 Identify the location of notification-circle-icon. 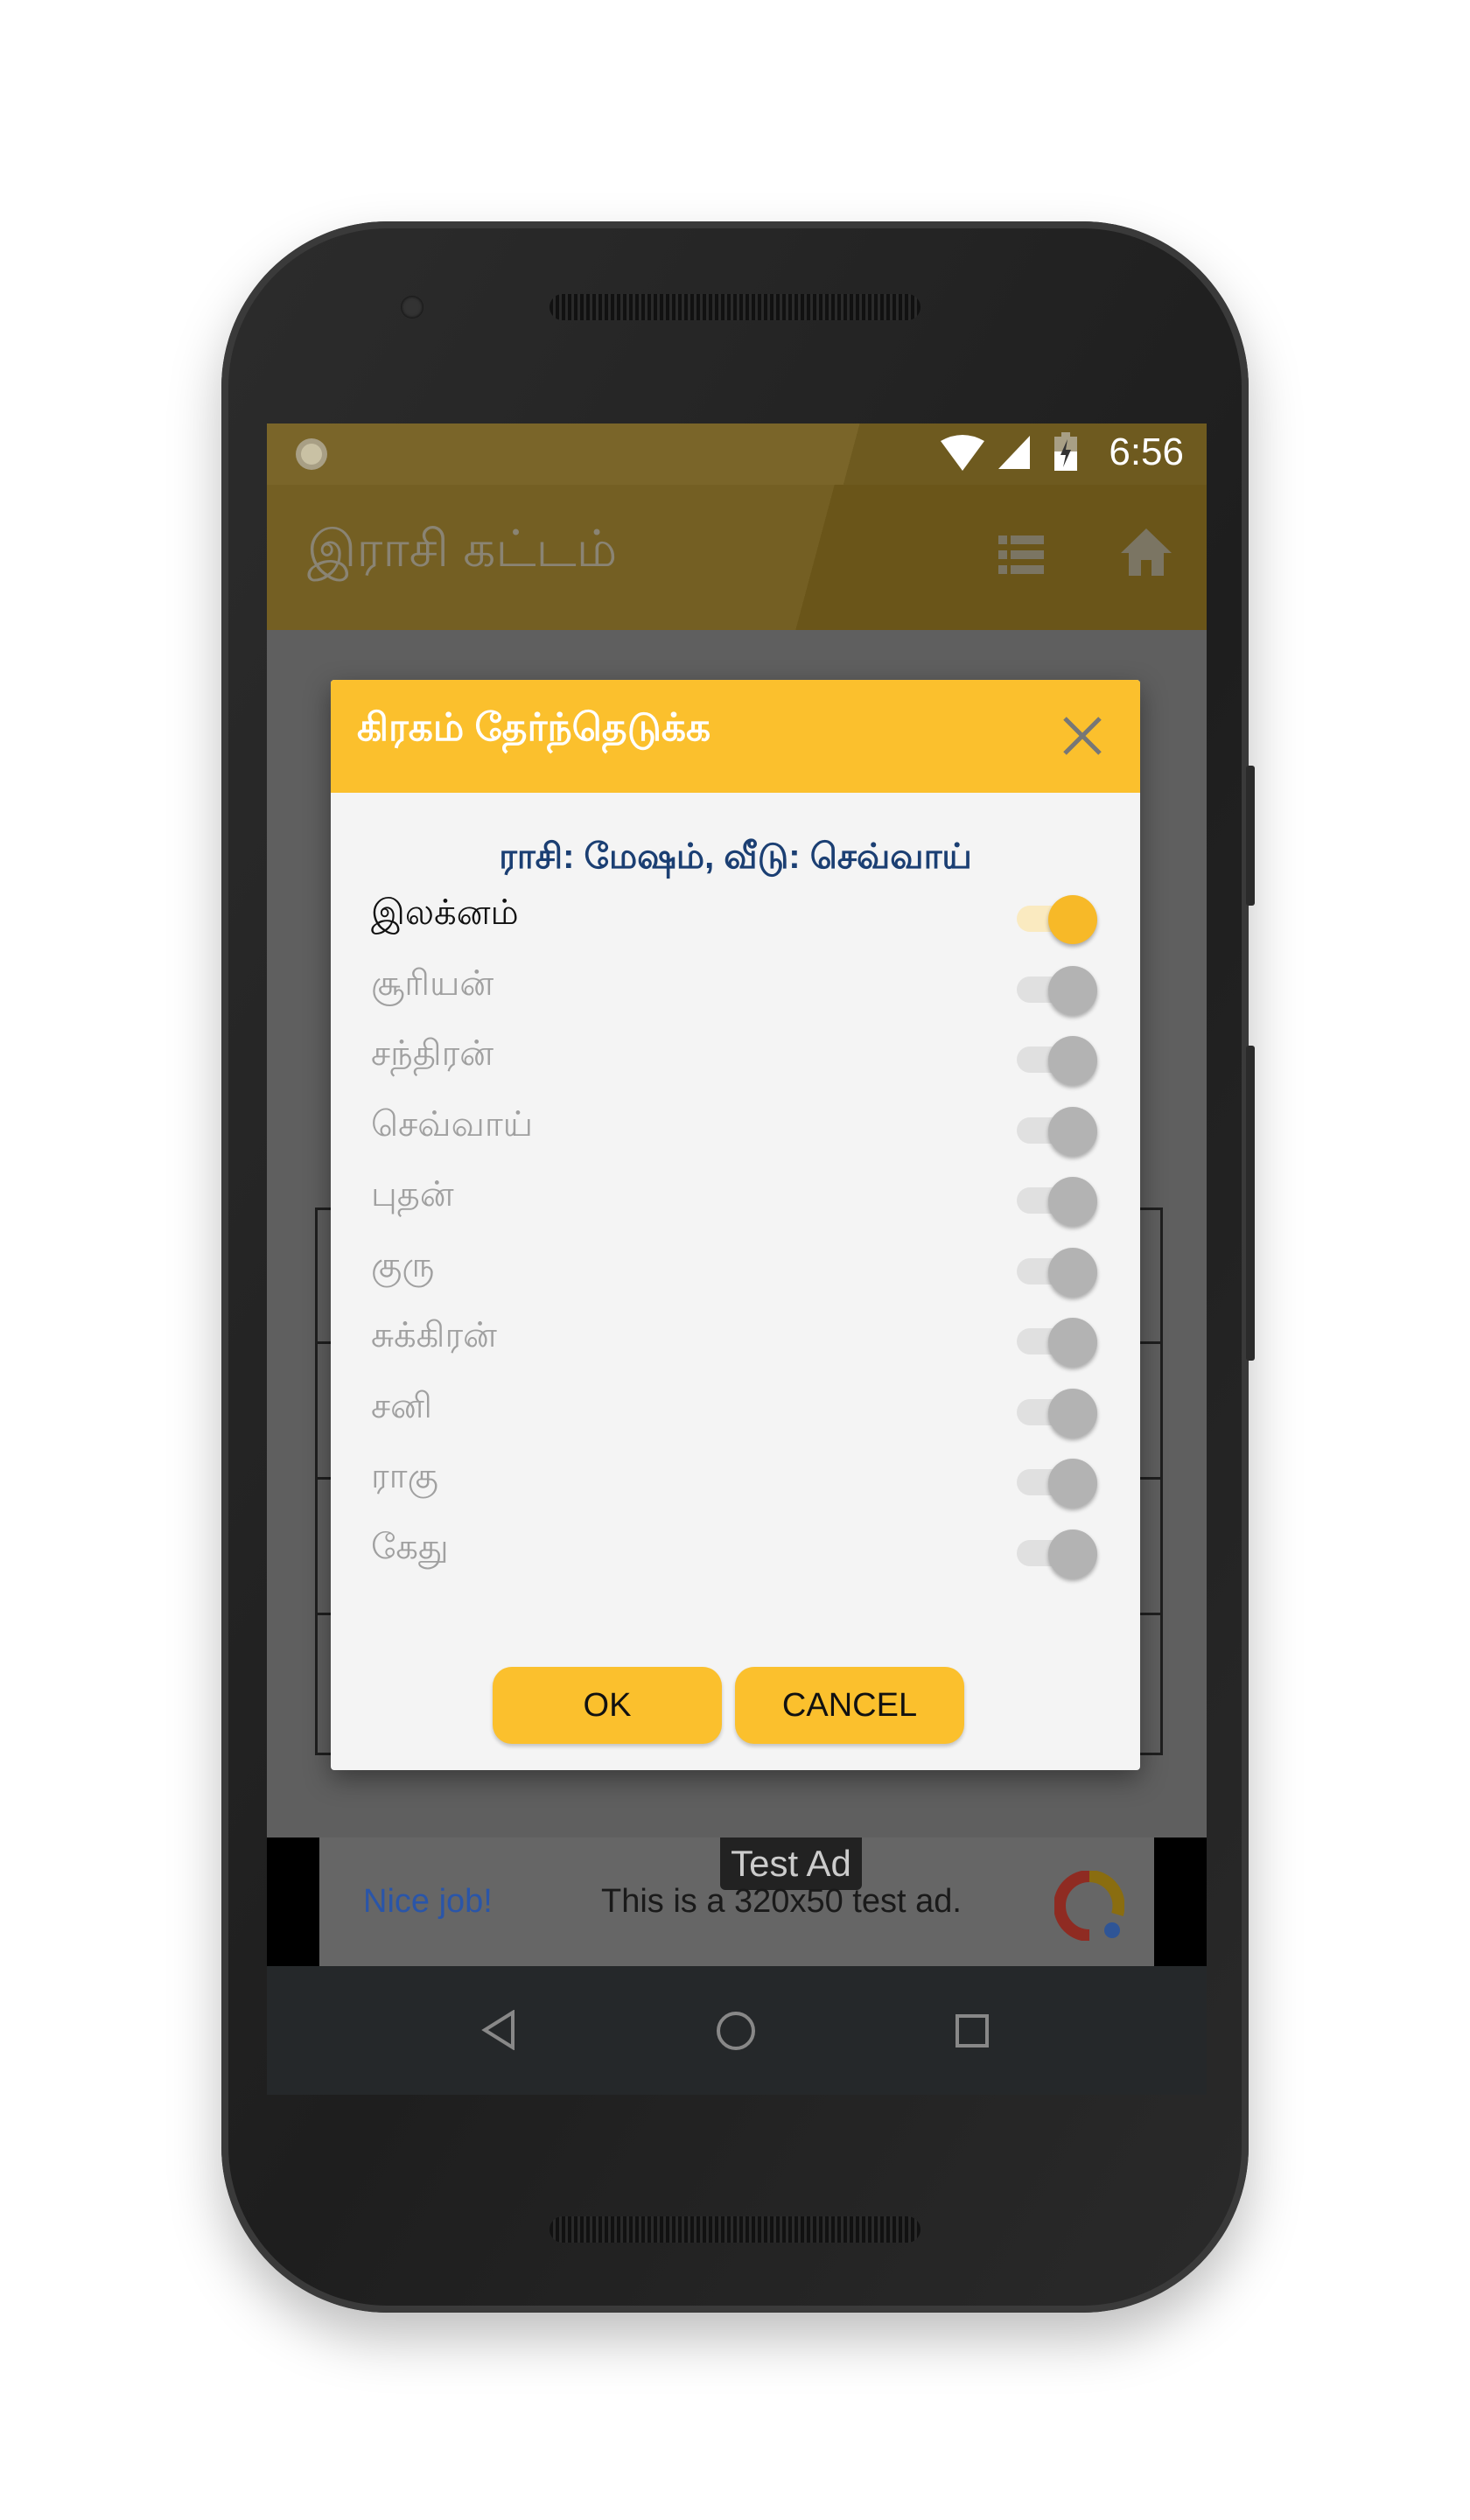
(311, 454).